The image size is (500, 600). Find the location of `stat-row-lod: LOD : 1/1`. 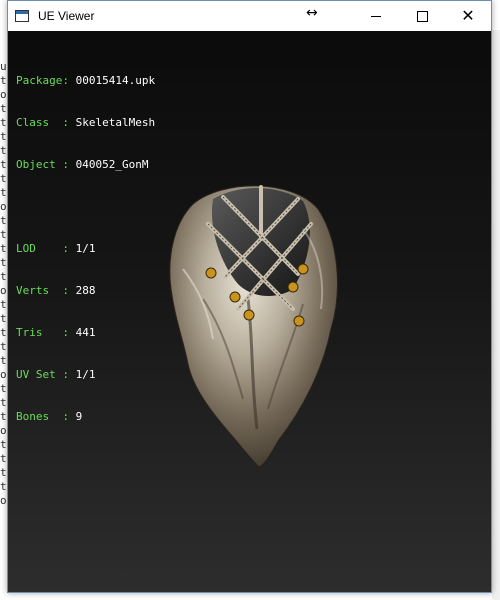

stat-row-lod: LOD : 1/1 is located at coordinates (56, 248).